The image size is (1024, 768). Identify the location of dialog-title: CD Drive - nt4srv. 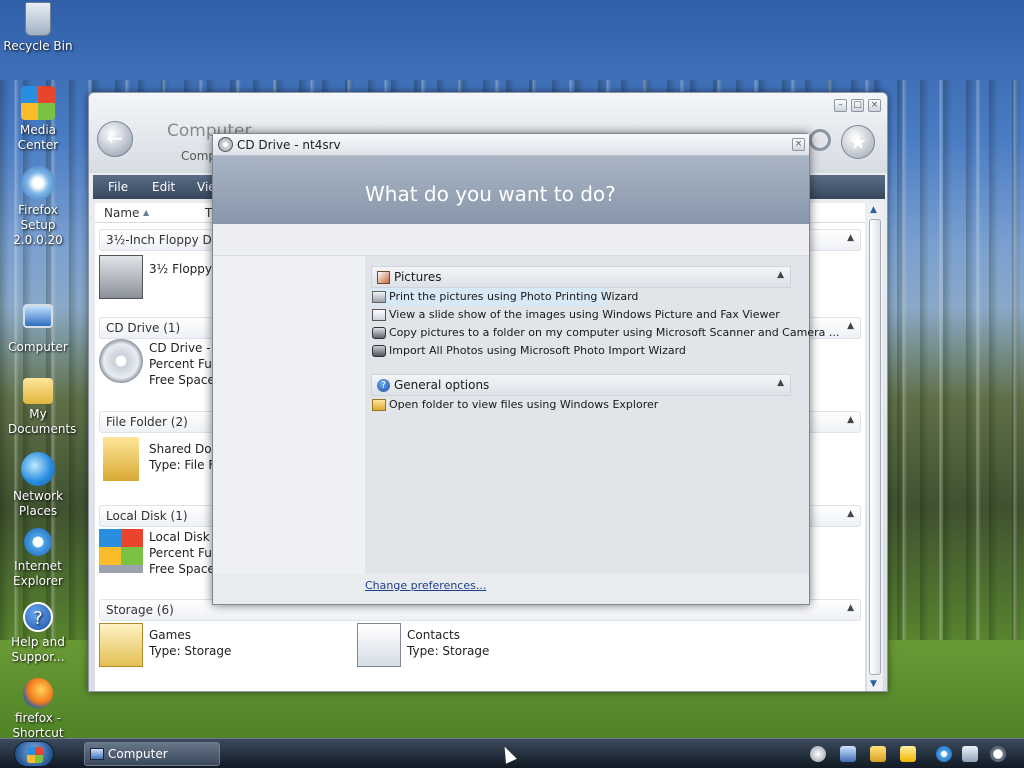
(289, 145).